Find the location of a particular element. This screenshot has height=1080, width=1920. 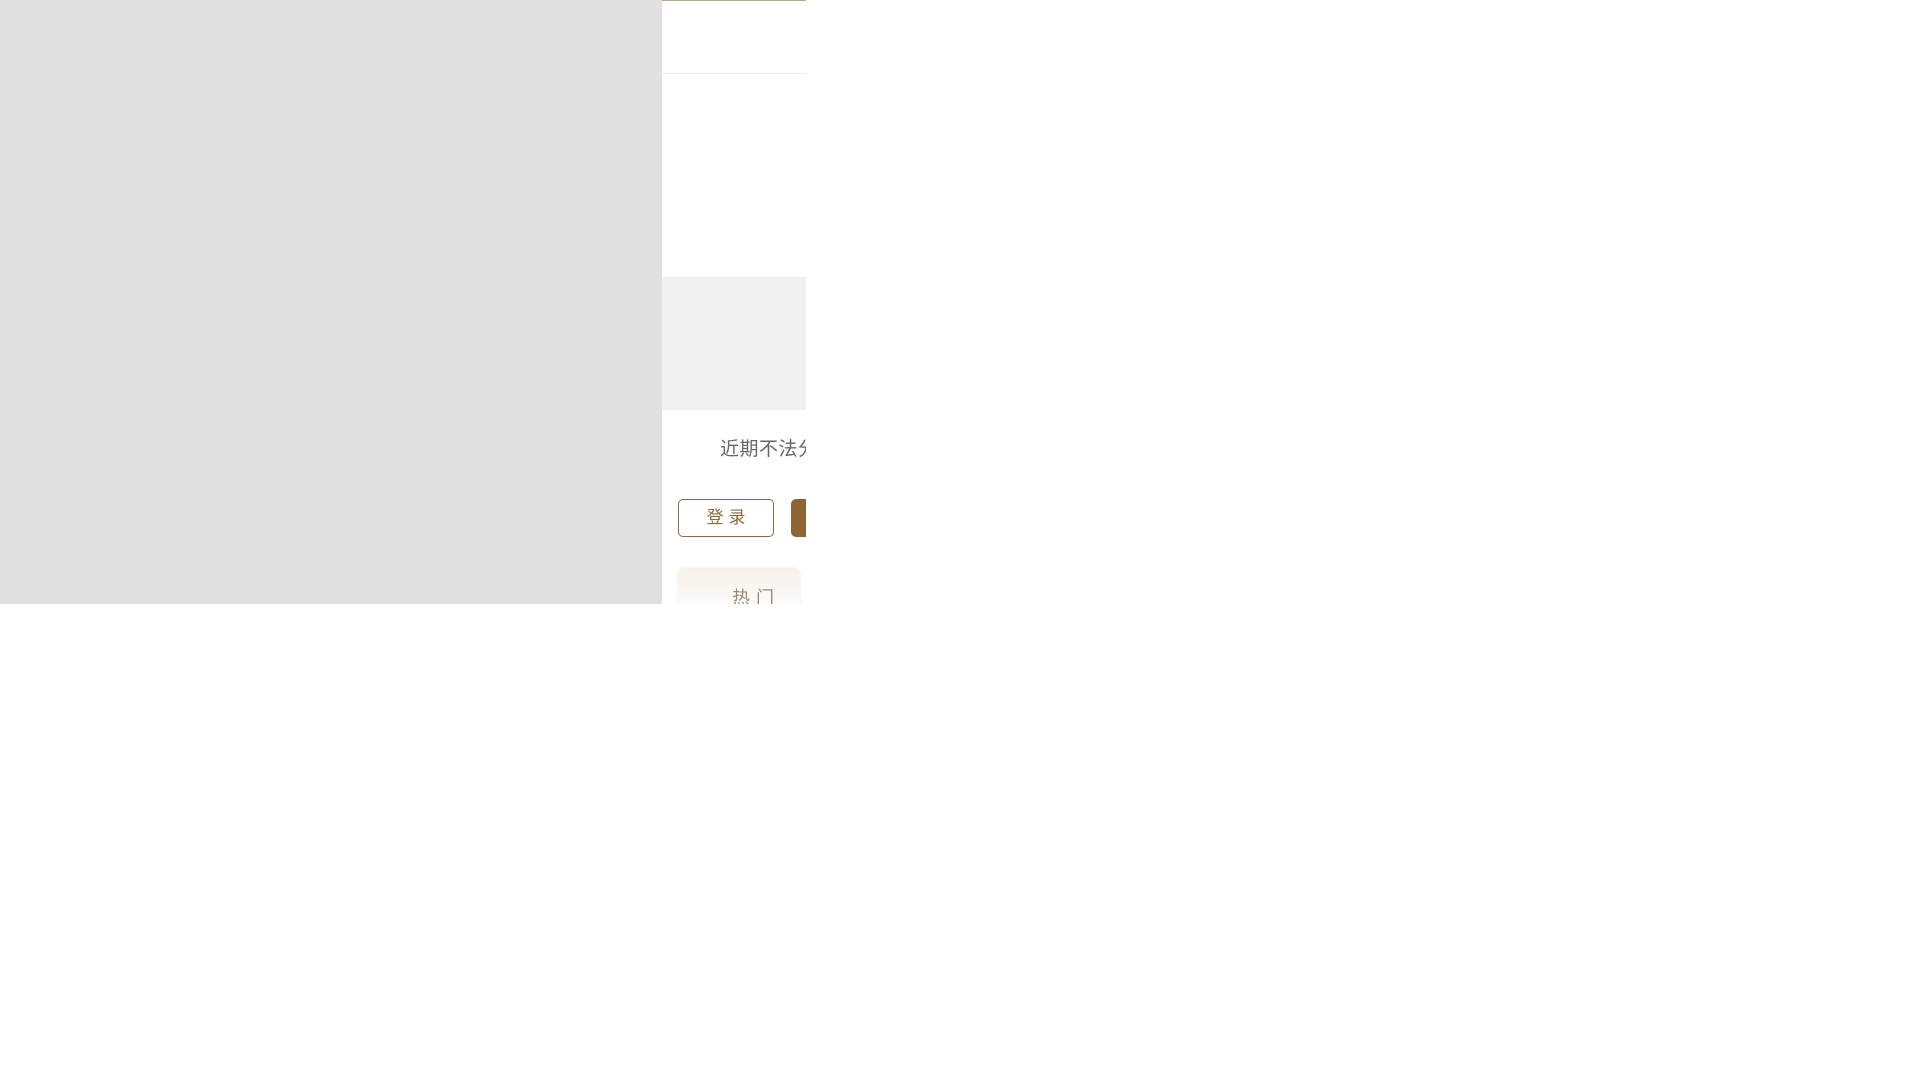

login-button: 登录 is located at coordinates (726, 518).